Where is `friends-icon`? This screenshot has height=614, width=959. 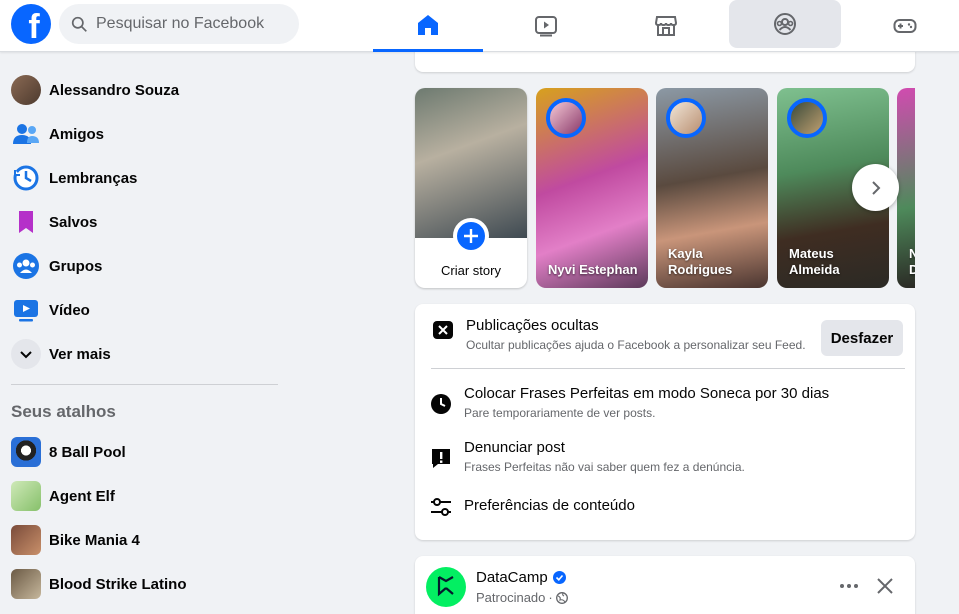
friends-icon is located at coordinates (26, 134).